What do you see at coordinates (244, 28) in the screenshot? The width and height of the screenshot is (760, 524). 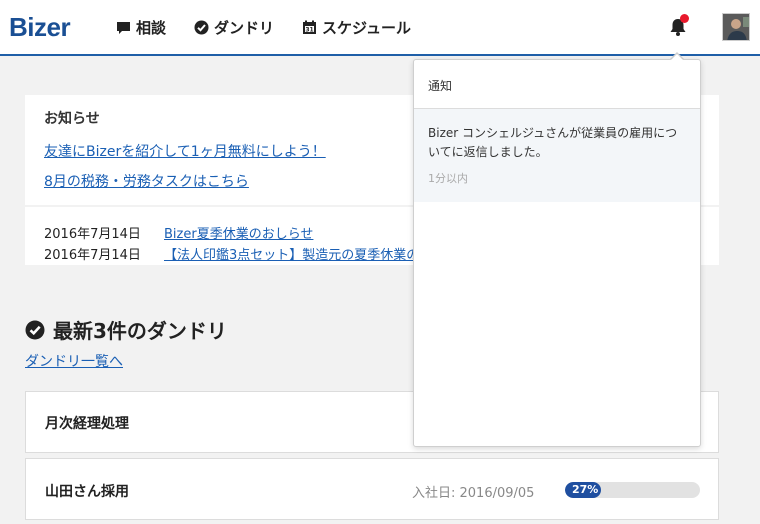 I see `nav-dandori-label: ダンドリ` at bounding box center [244, 28].